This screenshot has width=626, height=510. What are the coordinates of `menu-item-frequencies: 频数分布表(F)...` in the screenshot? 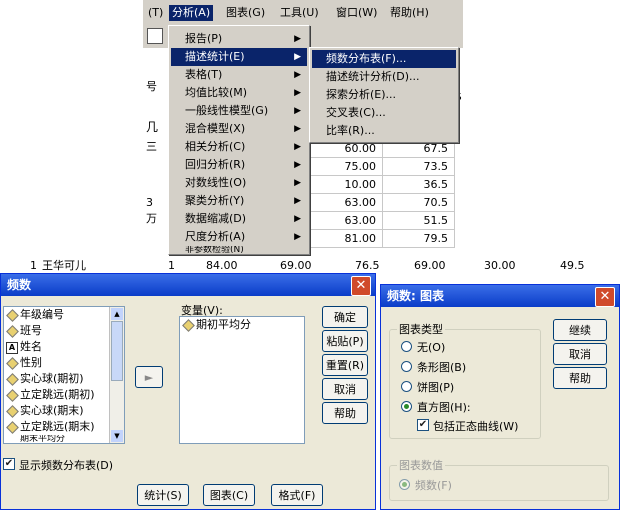 It's located at (384, 59).